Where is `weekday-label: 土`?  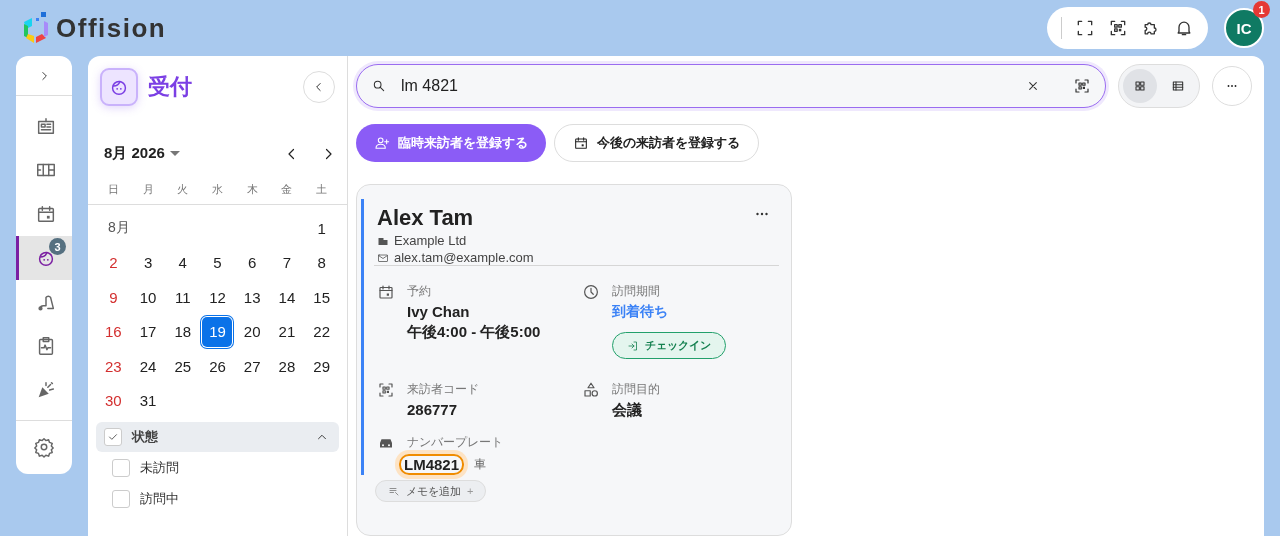 weekday-label: 土 is located at coordinates (322, 189).